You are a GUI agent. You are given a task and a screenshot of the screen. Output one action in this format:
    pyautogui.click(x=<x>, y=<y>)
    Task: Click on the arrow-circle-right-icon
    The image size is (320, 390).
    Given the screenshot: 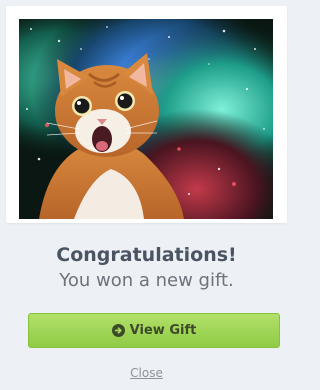 What is the action you would take?
    pyautogui.click(x=118, y=330)
    